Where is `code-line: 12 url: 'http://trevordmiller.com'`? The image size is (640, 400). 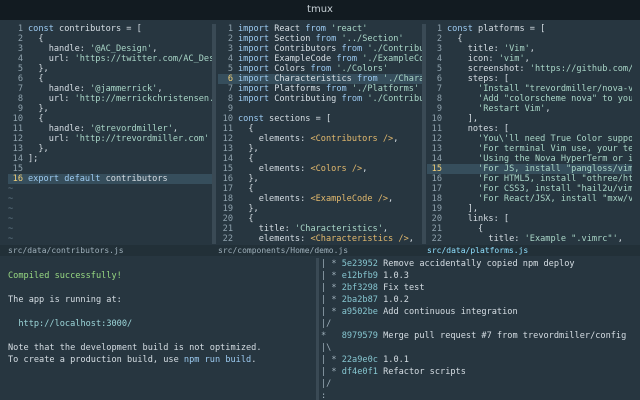
code-line: 12 url: 'http://trevordmiller.com' is located at coordinates (110, 139).